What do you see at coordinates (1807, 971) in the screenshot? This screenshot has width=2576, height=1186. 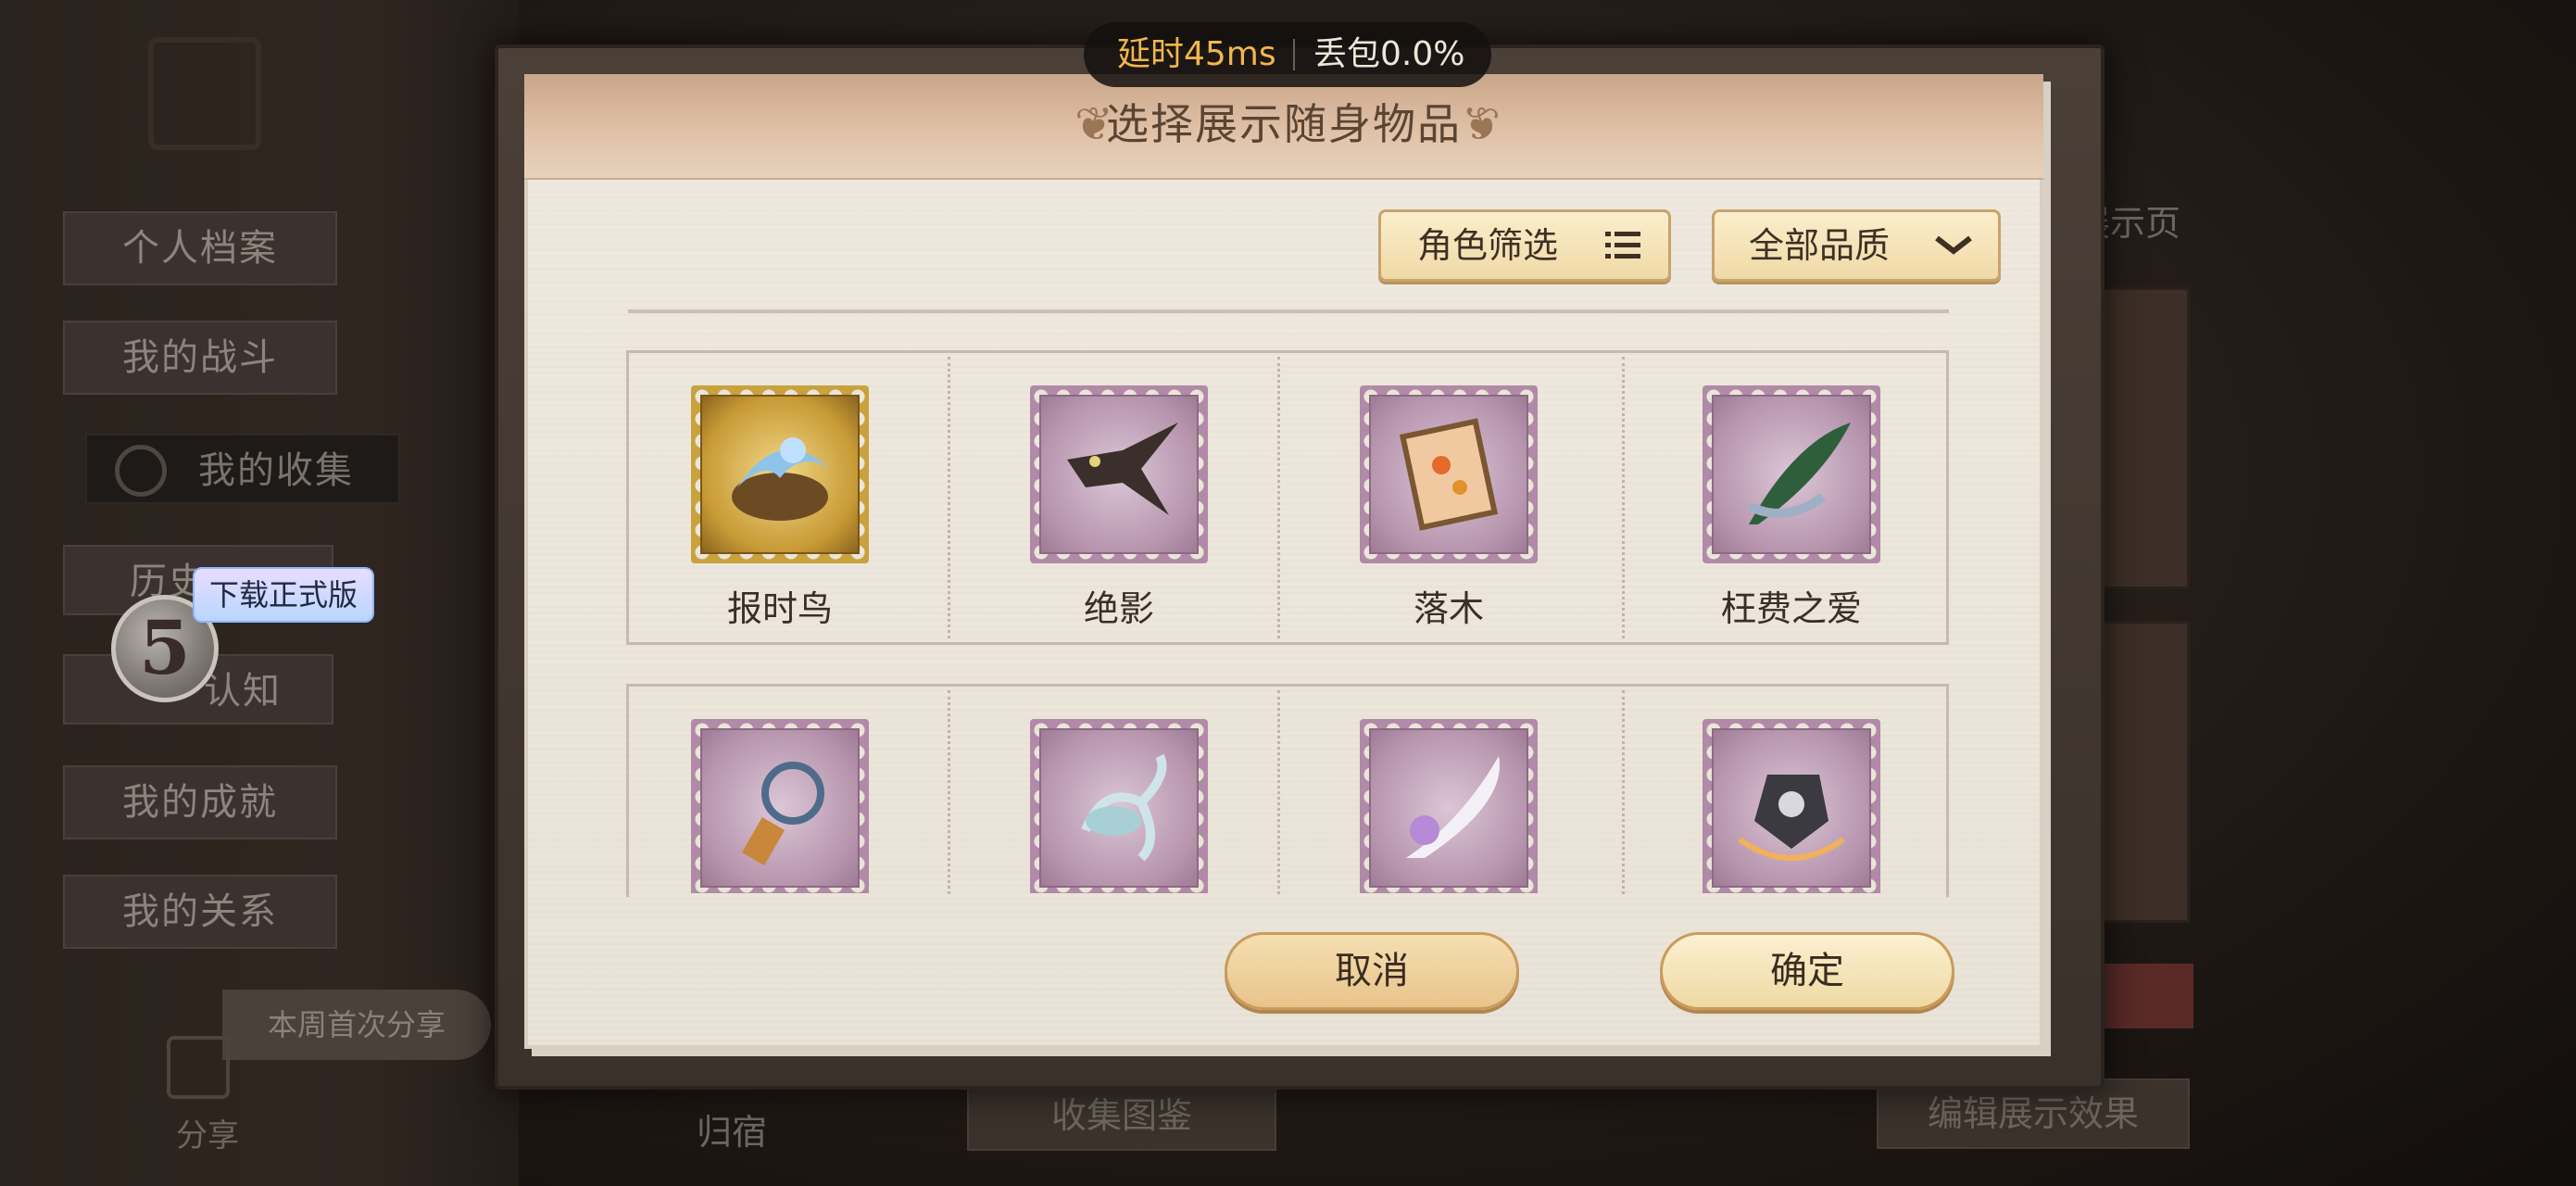 I see `confirm-button: 确定` at bounding box center [1807, 971].